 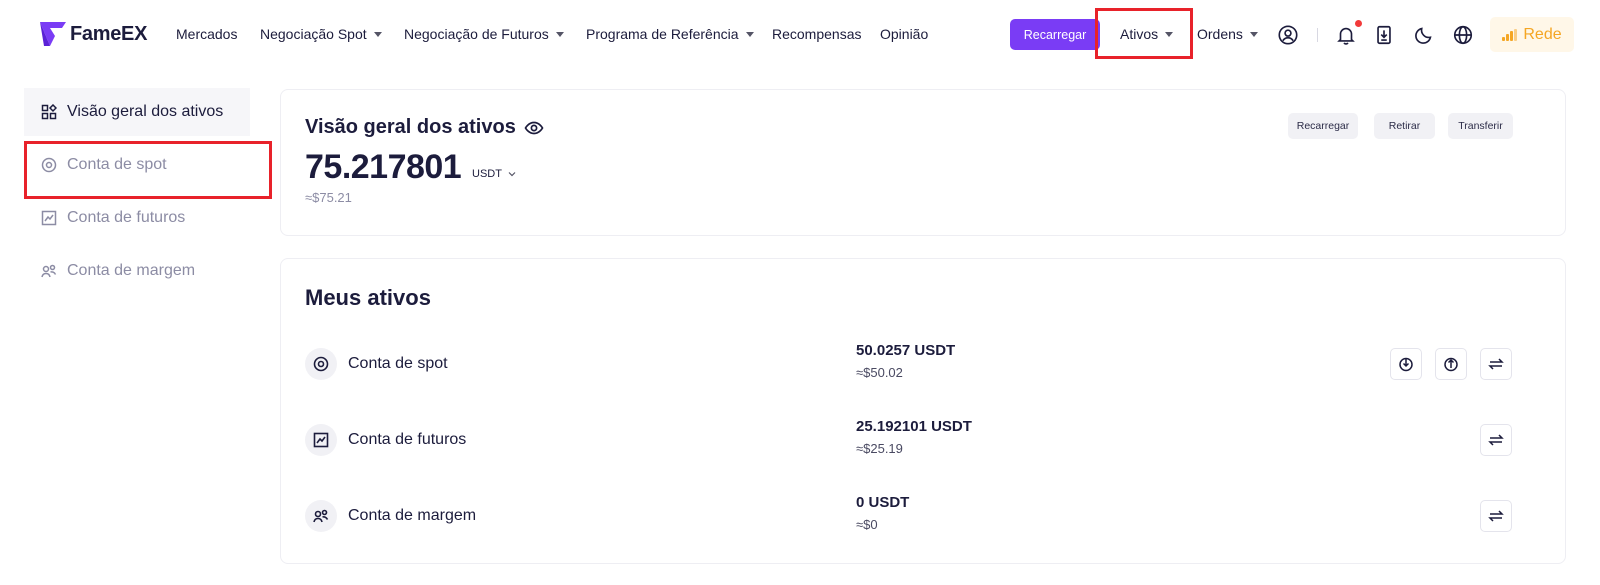 I want to click on nav-label: Opinião, so click(x=904, y=34).